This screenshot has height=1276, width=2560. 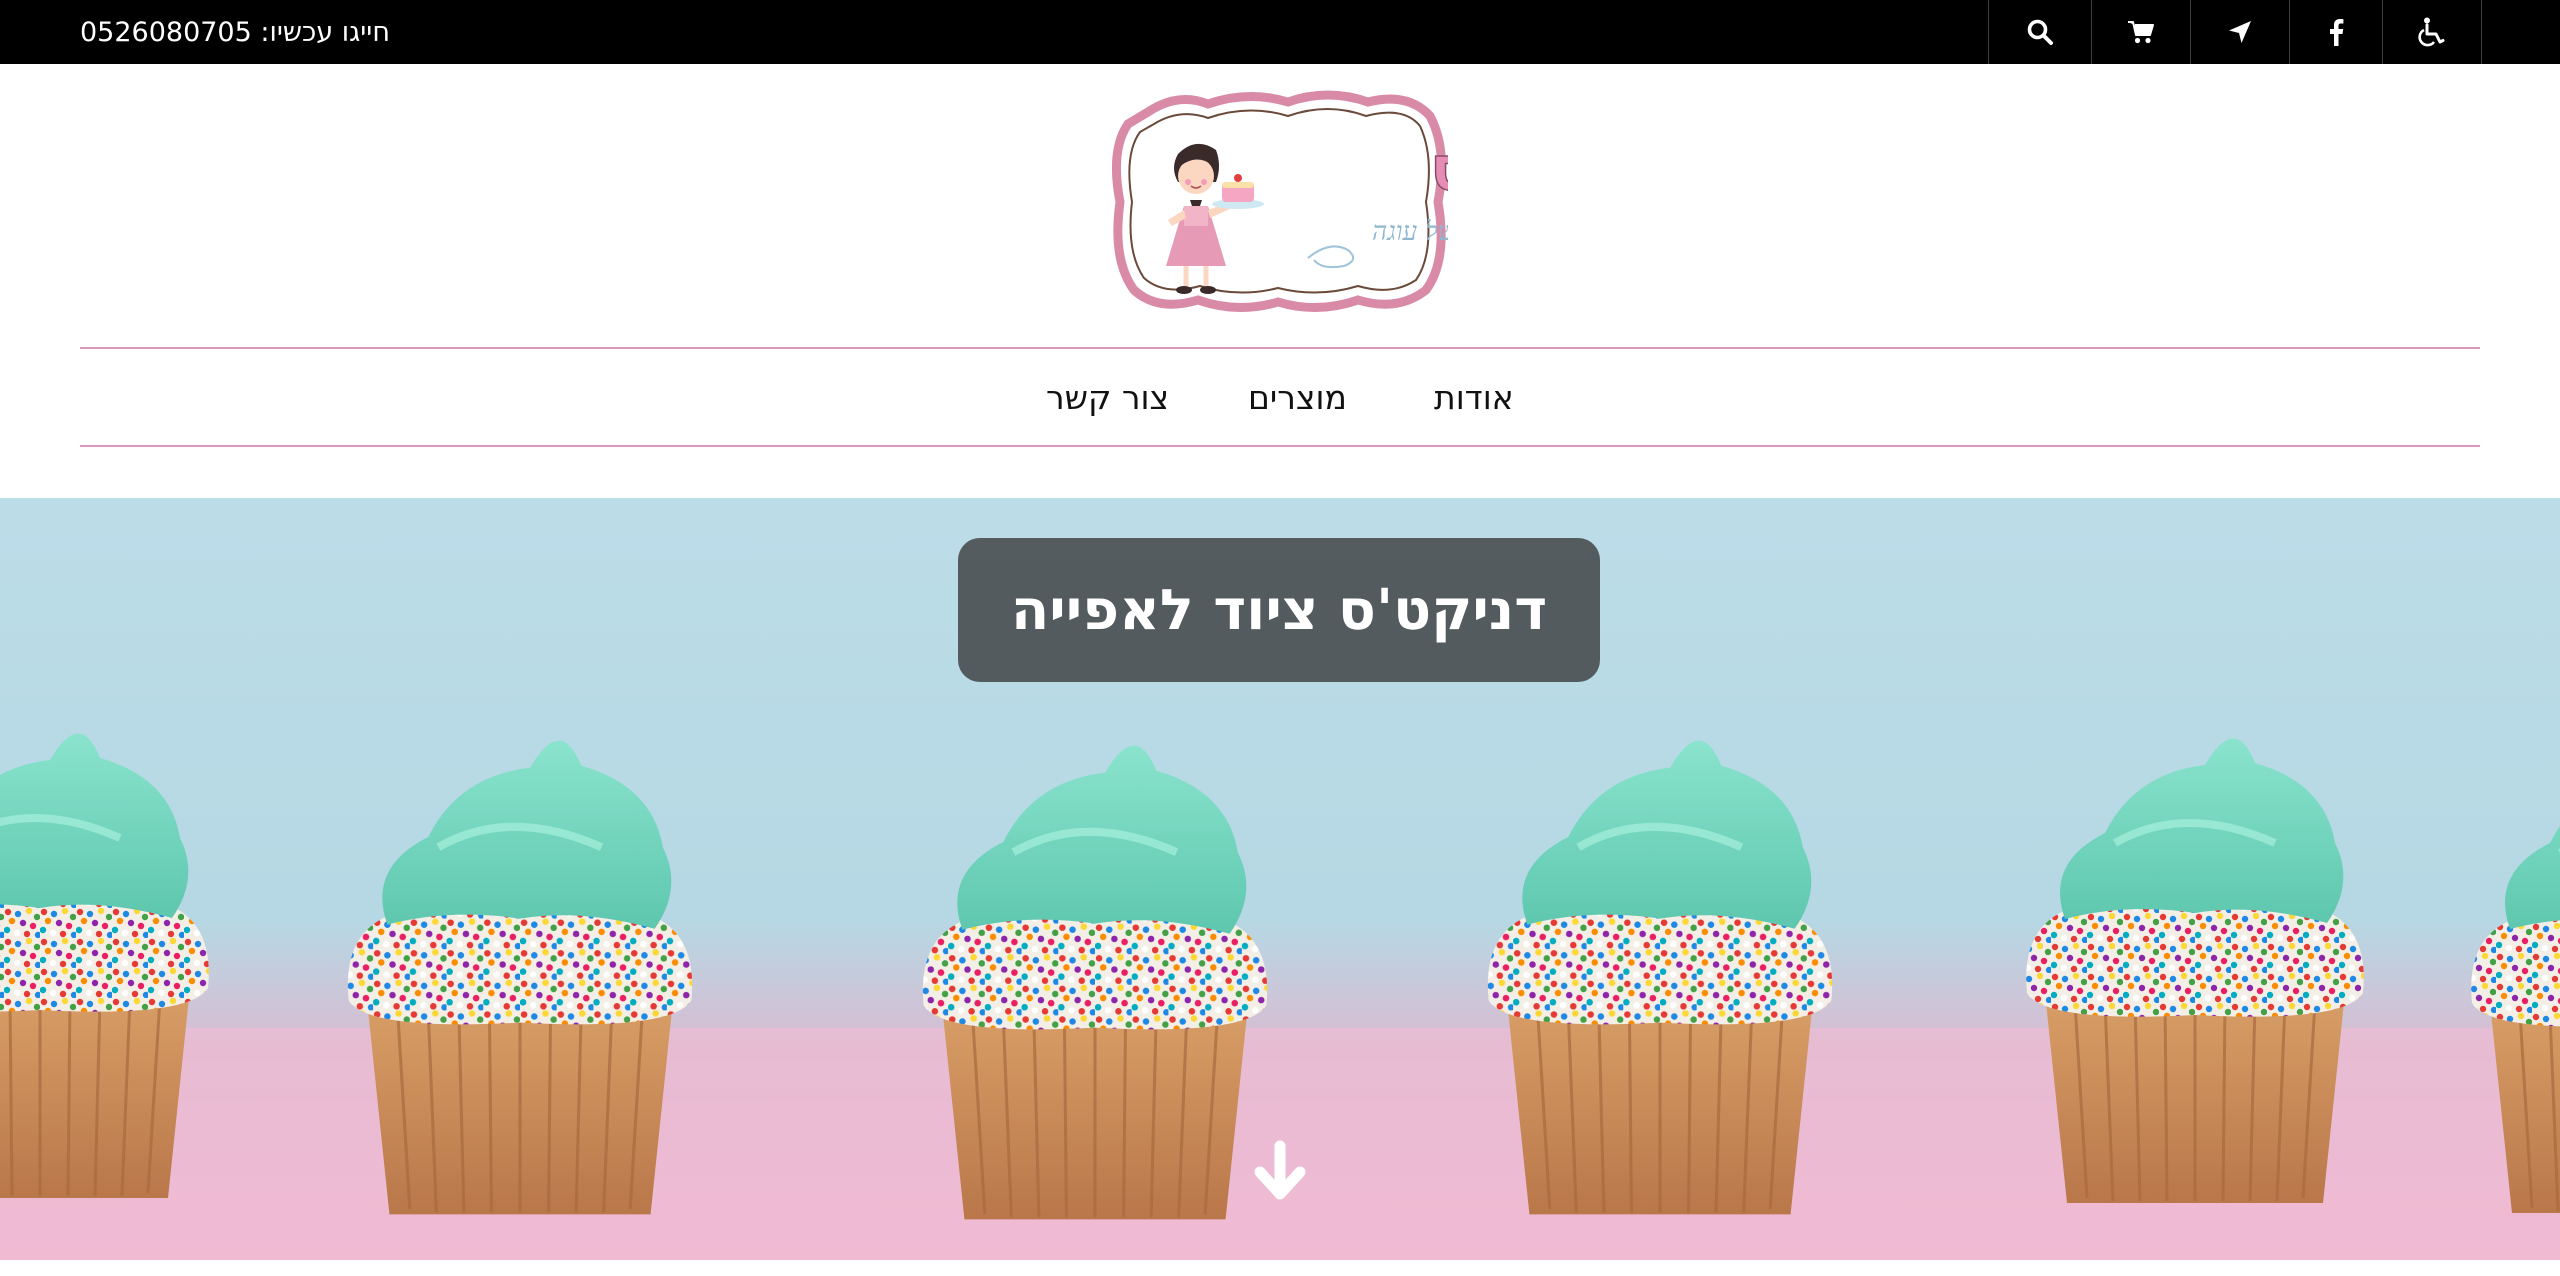 What do you see at coordinates (325, 32) in the screenshot?
I see `call-now-label: חייגו עכשיו:` at bounding box center [325, 32].